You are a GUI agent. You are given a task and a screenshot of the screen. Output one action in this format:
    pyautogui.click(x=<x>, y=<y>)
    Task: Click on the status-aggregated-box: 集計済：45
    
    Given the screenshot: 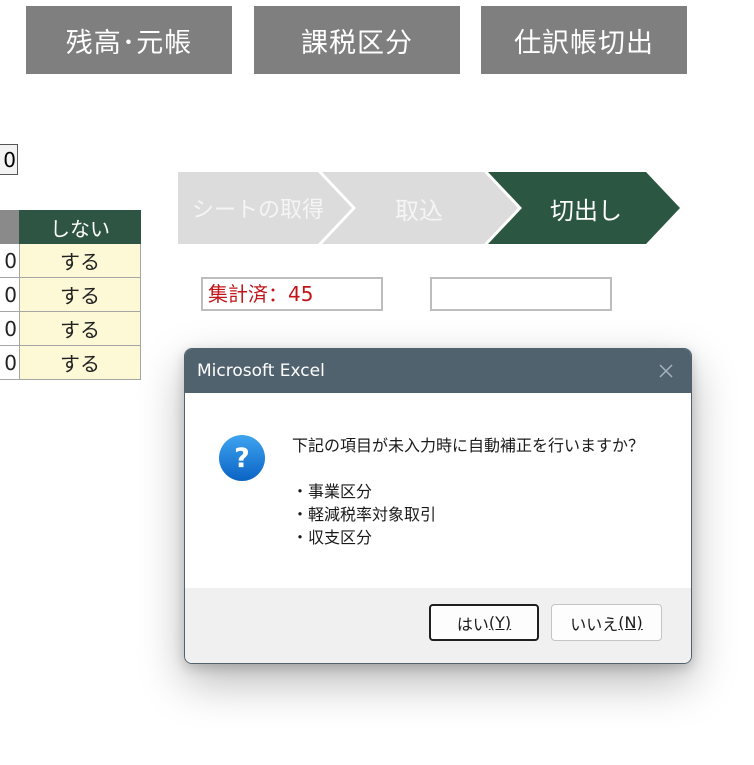 What is the action you would take?
    pyautogui.click(x=292, y=294)
    